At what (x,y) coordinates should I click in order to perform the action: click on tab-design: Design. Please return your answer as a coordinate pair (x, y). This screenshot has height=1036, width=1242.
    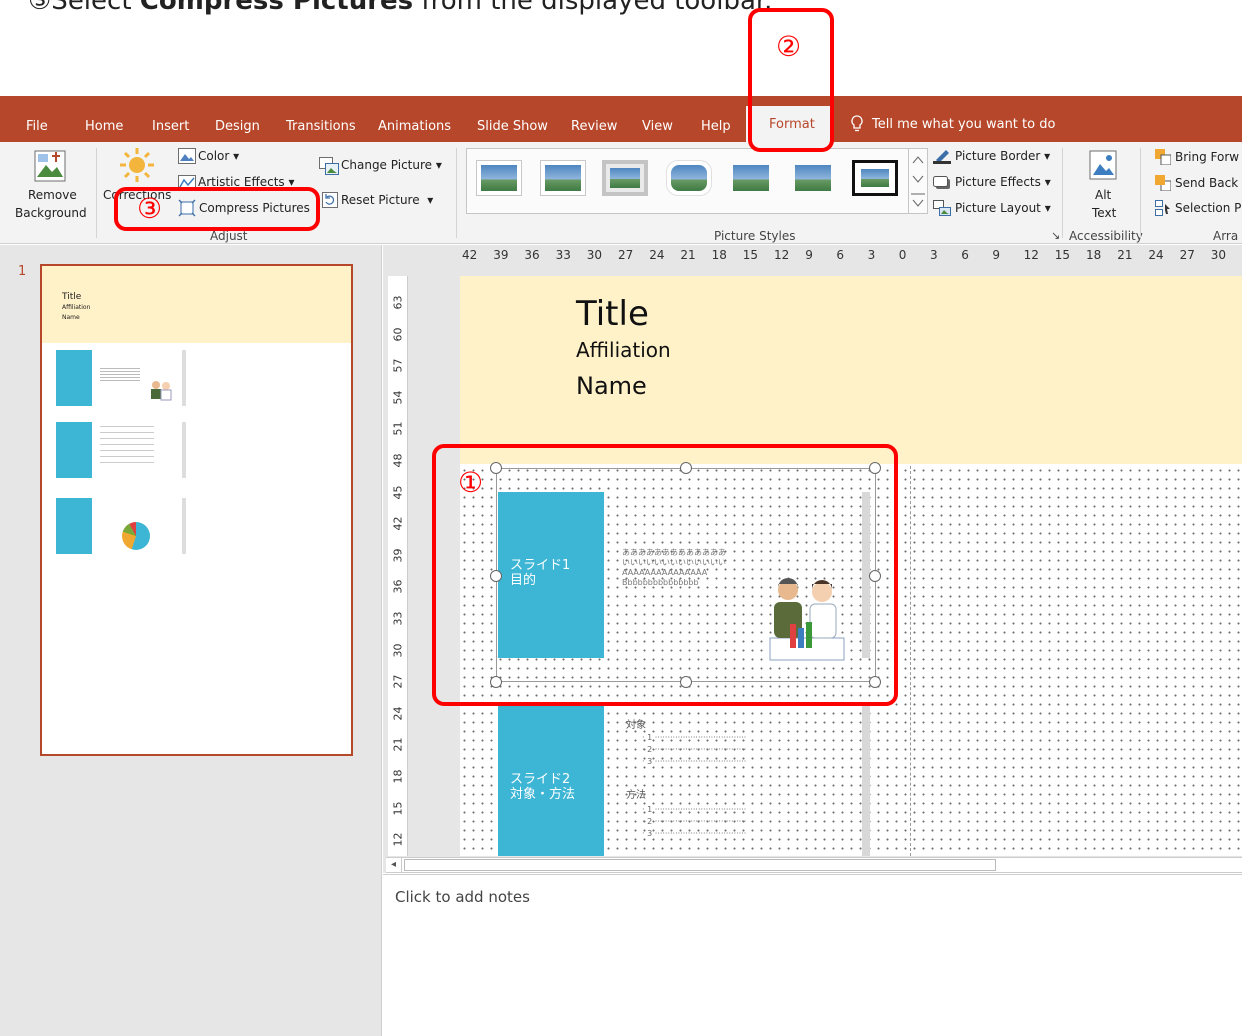
    Looking at the image, I should click on (237, 126).